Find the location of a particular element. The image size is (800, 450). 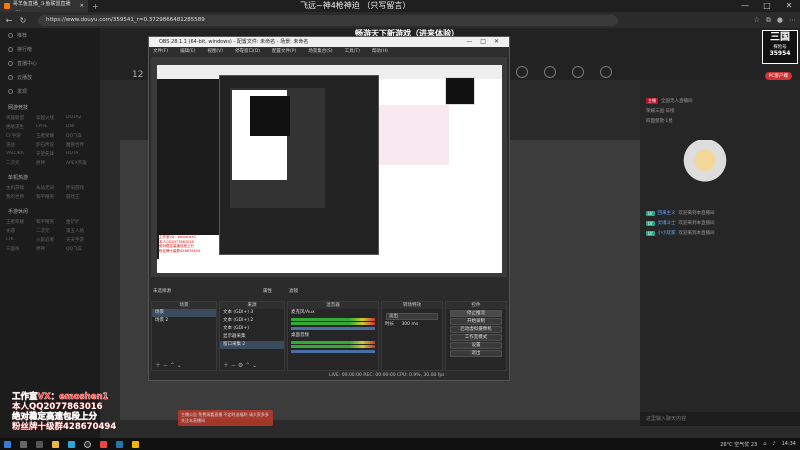

sidebar-category: DOTA2 is located at coordinates (80, 118).